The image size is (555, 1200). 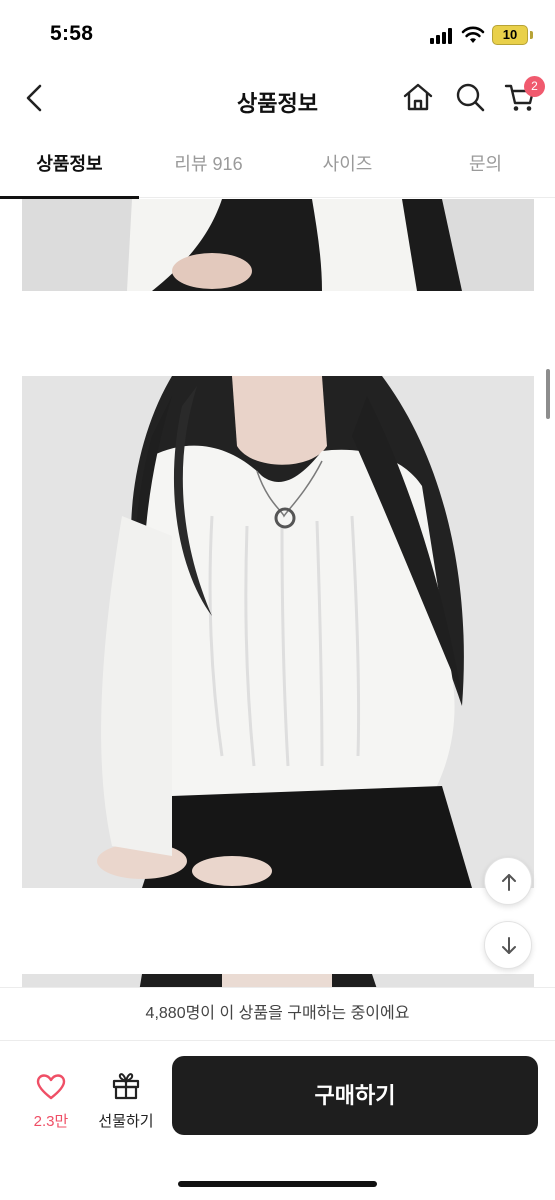 I want to click on scroll-down-button, so click(x=508, y=945).